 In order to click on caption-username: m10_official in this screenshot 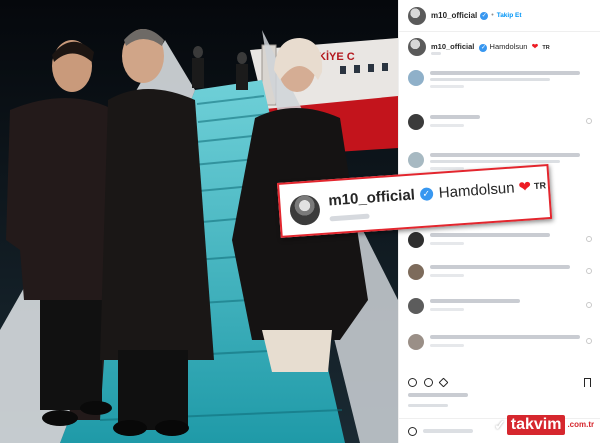, I will do `click(452, 46)`.